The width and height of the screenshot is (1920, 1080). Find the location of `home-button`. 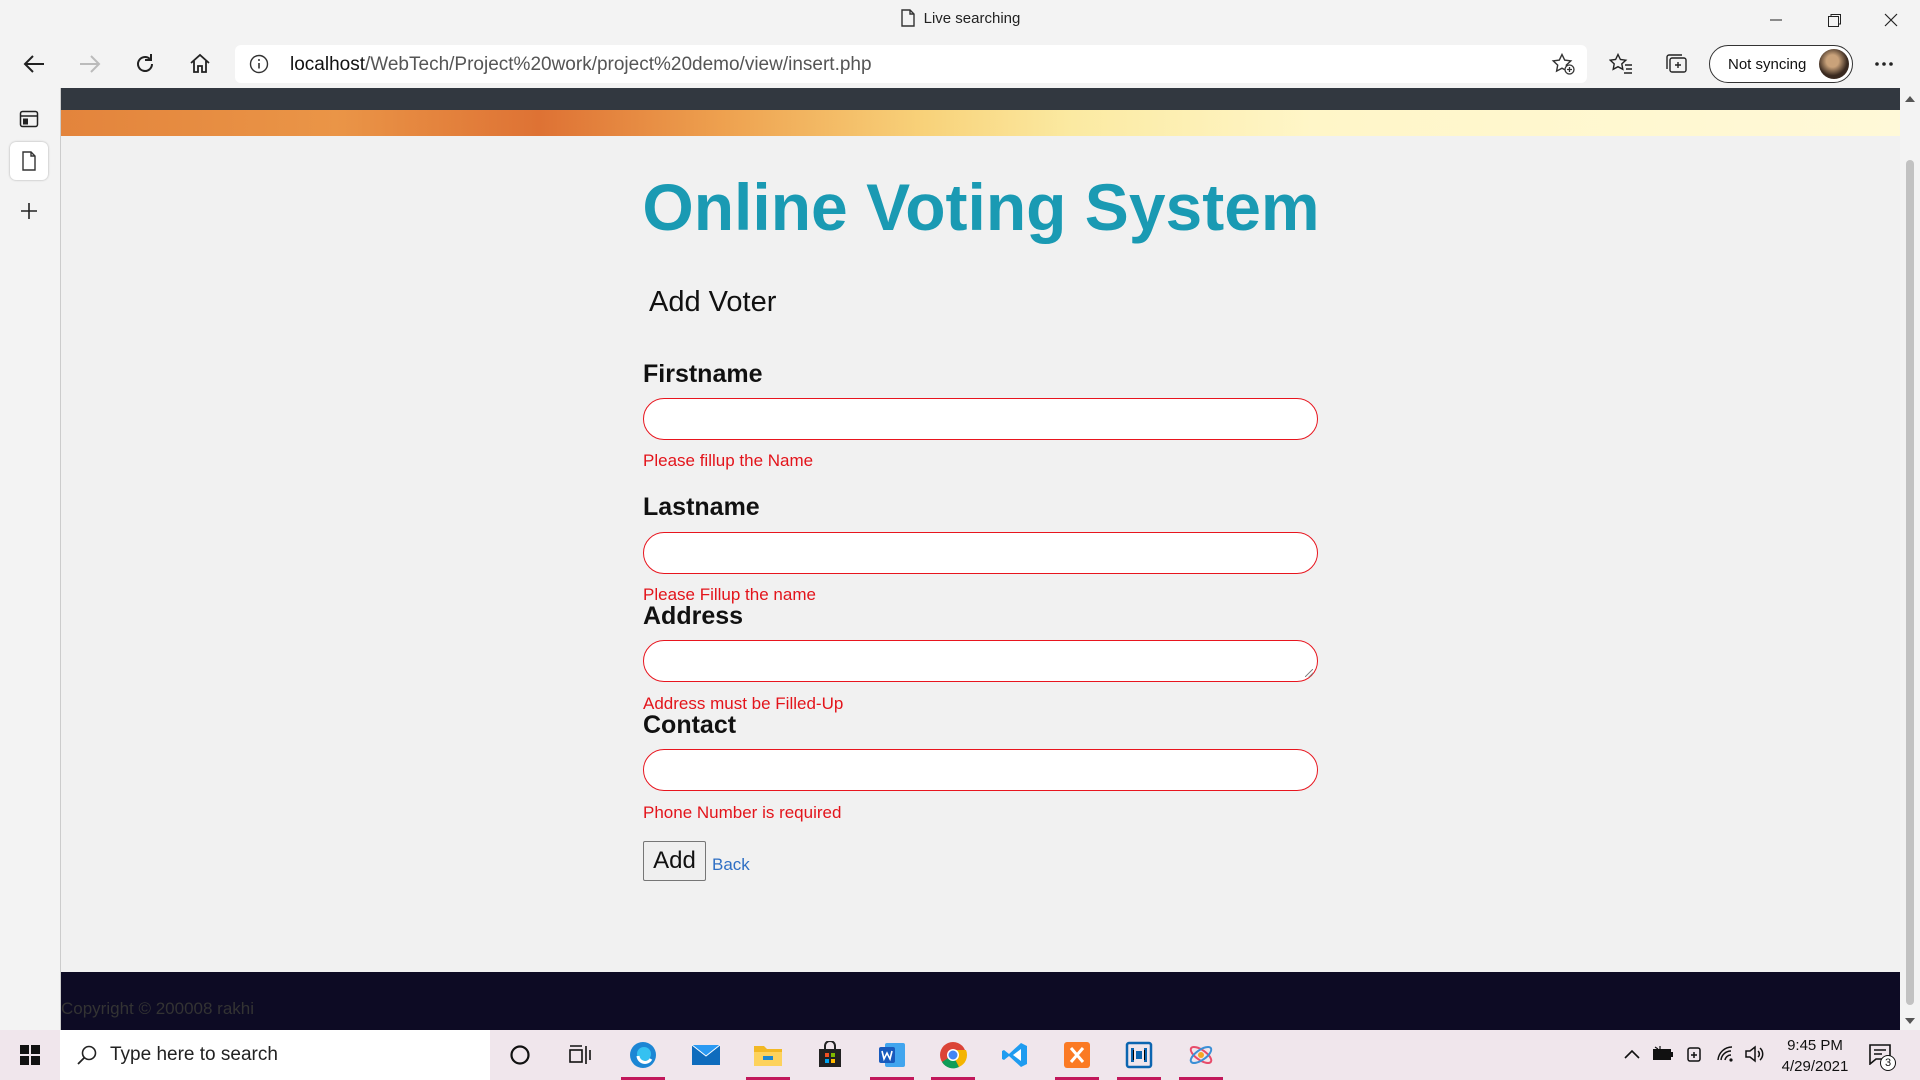

home-button is located at coordinates (200, 64).